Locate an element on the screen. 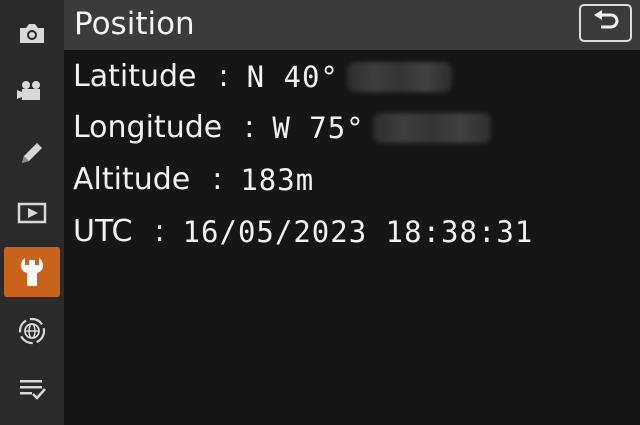 Image resolution: width=640 pixels, height=425 pixels. my-menu-checklist-icon is located at coordinates (33, 390).